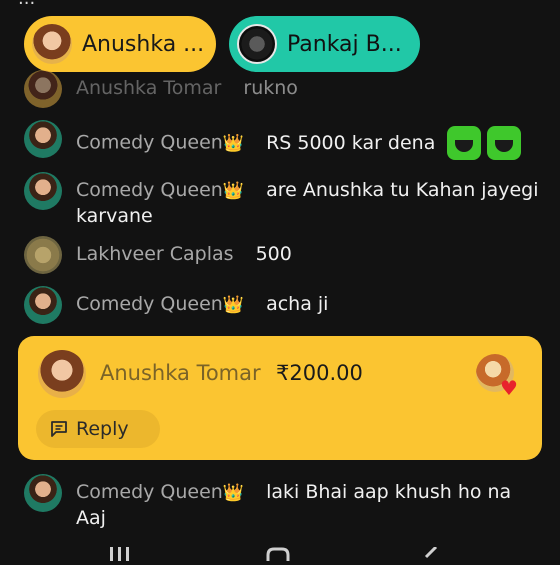  I want to click on chat-username: Anushka Tomar, so click(148, 88).